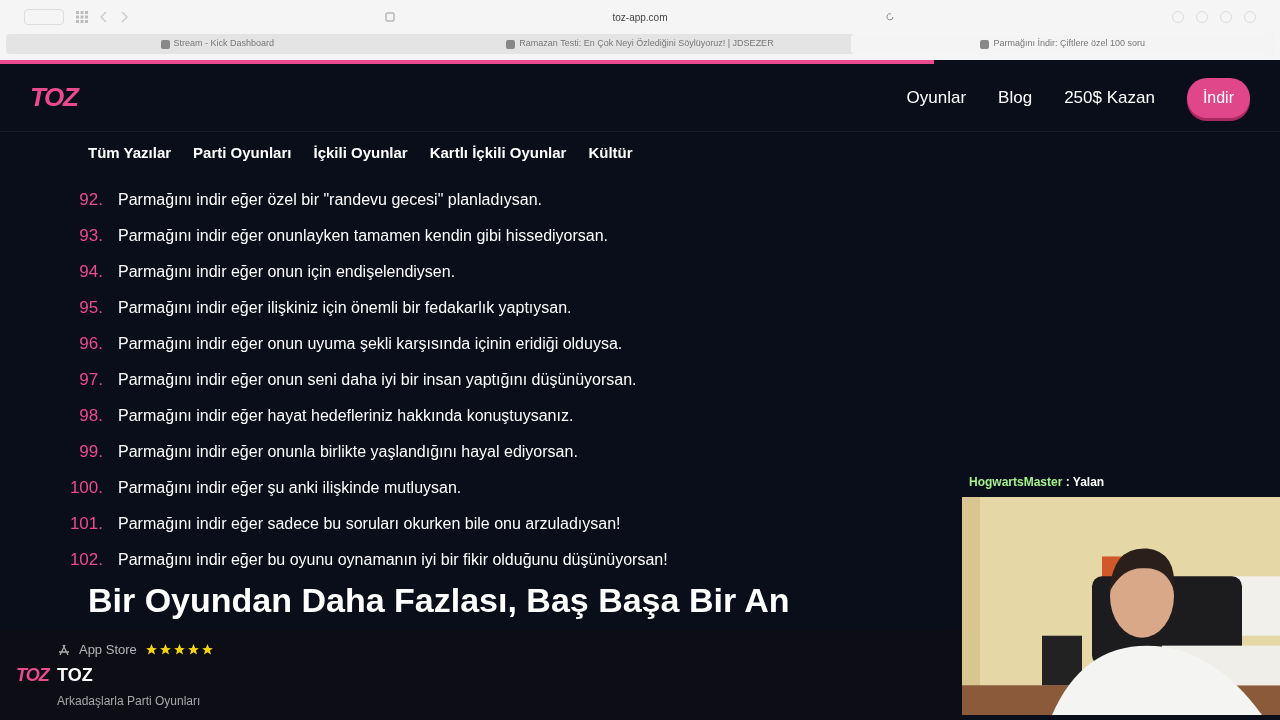  I want to click on app-subtitle: Arkadaşlarla Parti Oyunları, so click(129, 702).